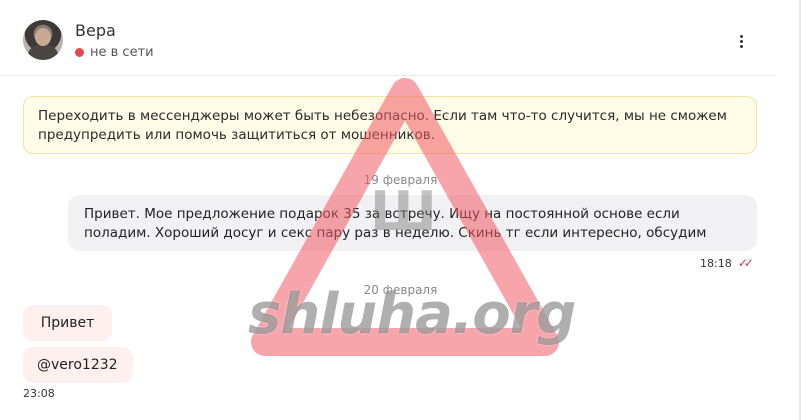 The width and height of the screenshot is (801, 420). I want to click on incoming-message: Привет, so click(67, 323).